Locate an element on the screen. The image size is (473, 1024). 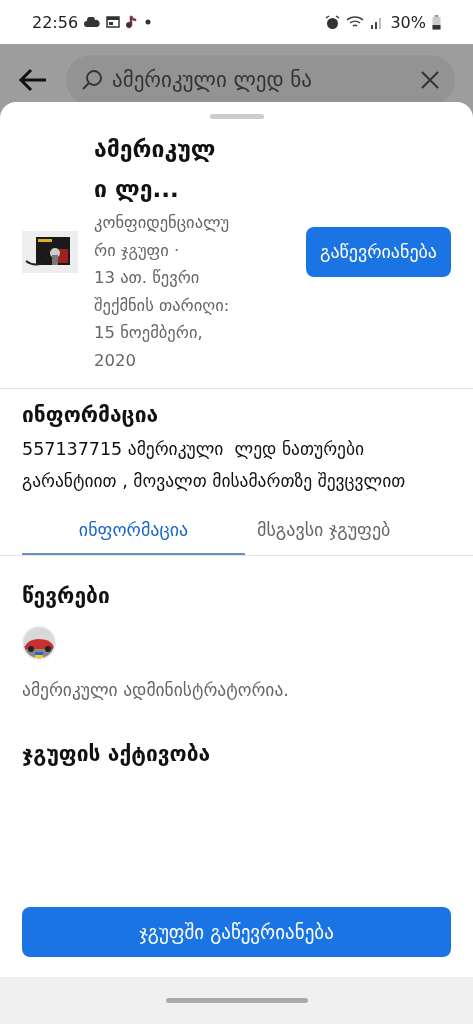
music-note-icon is located at coordinates (132, 22).